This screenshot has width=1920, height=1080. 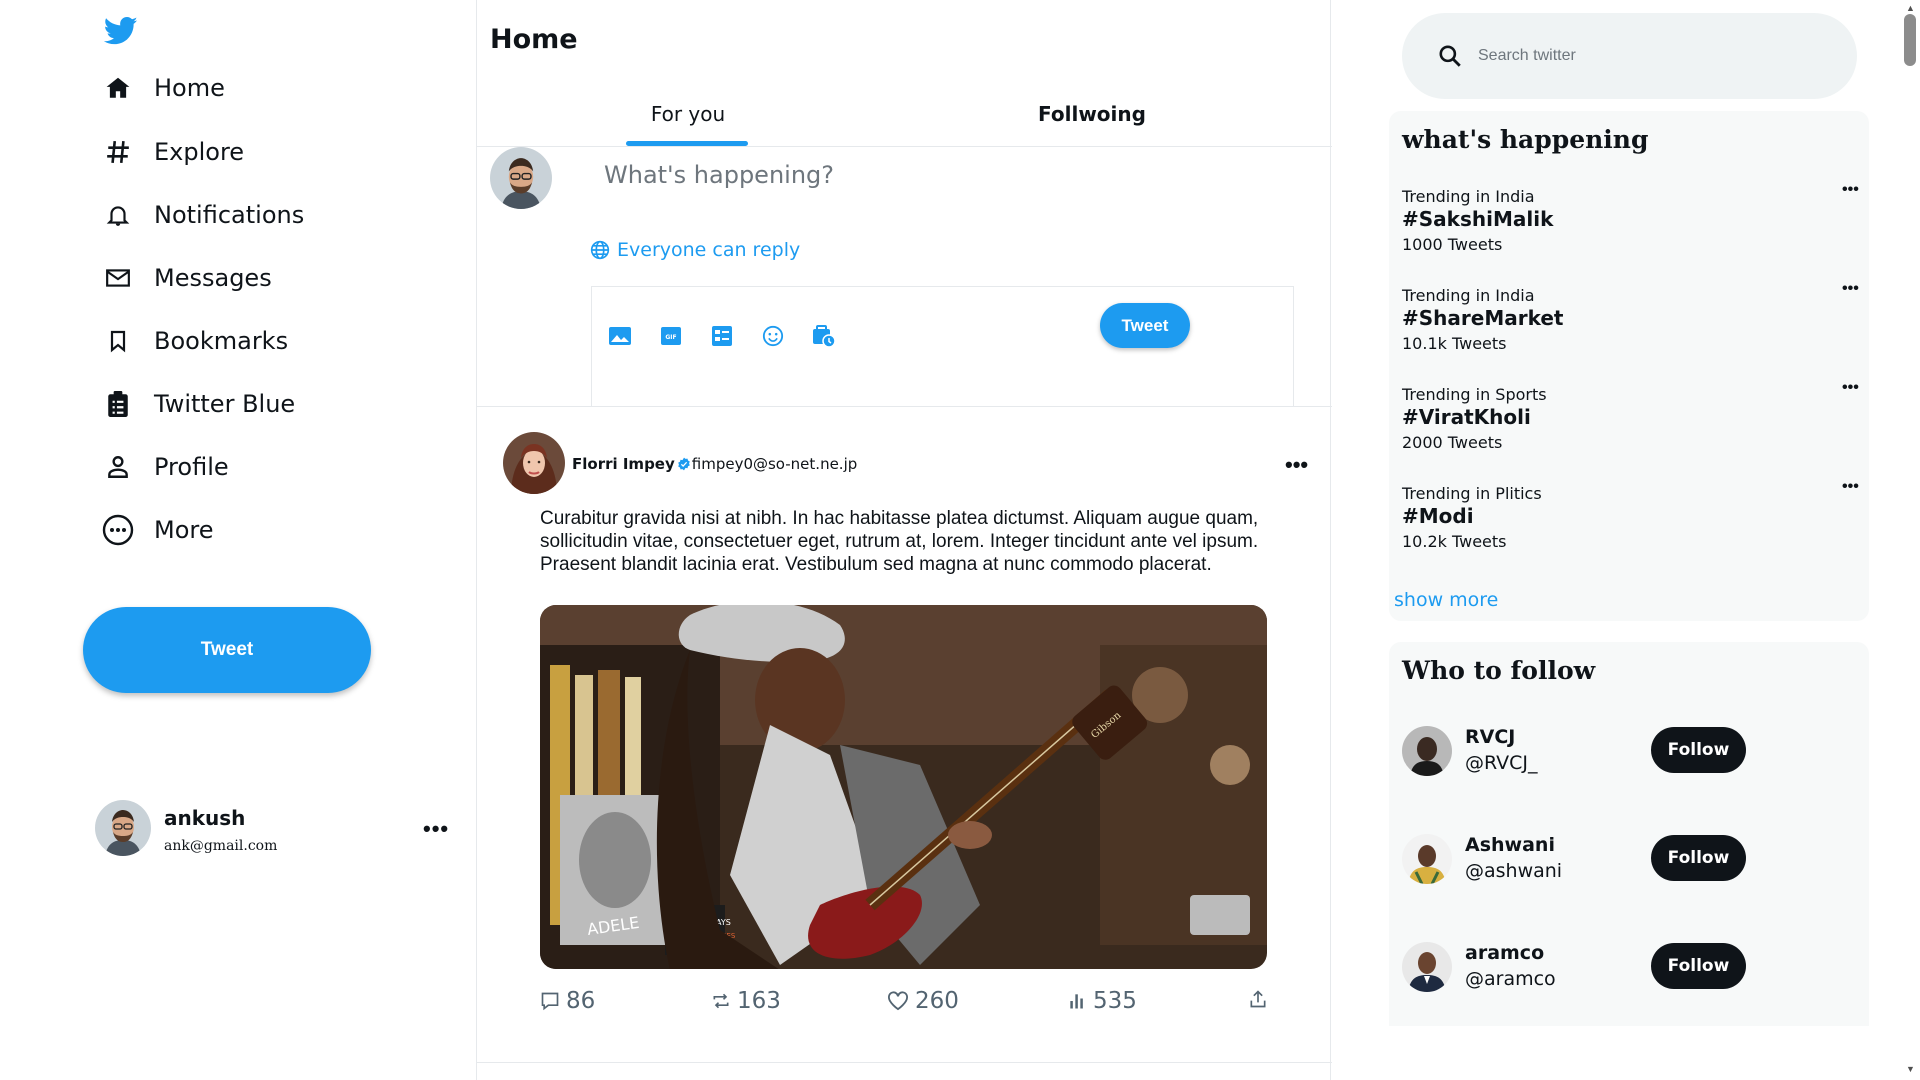 I want to click on nav-twitter-blue: Twitter Blue, so click(x=198, y=404).